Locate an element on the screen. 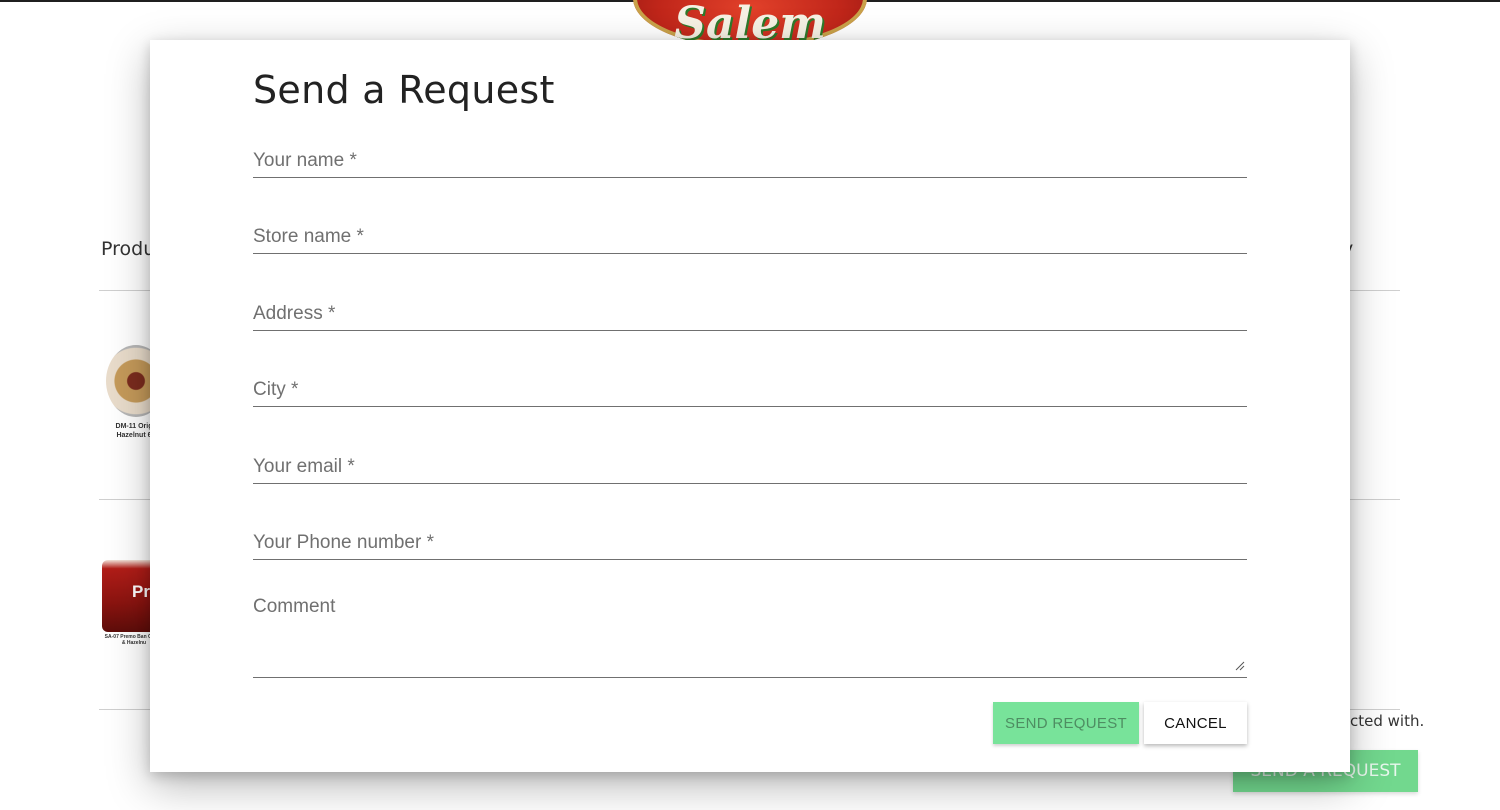  resize-handle-icon is located at coordinates (1240, 666).